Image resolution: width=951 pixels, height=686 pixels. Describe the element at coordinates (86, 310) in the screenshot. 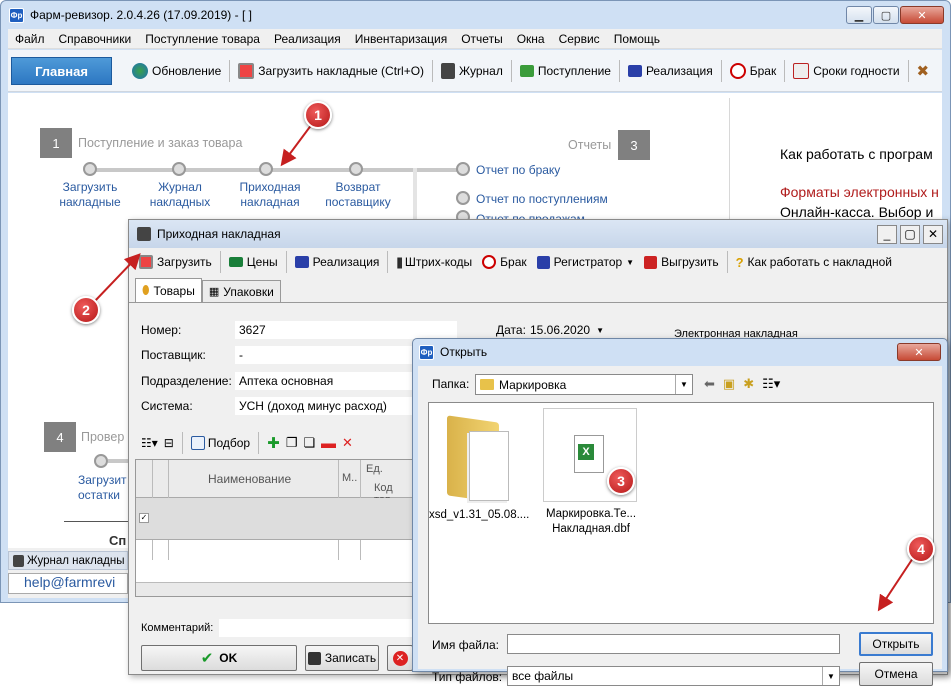

I see `marker-2: 2` at that location.